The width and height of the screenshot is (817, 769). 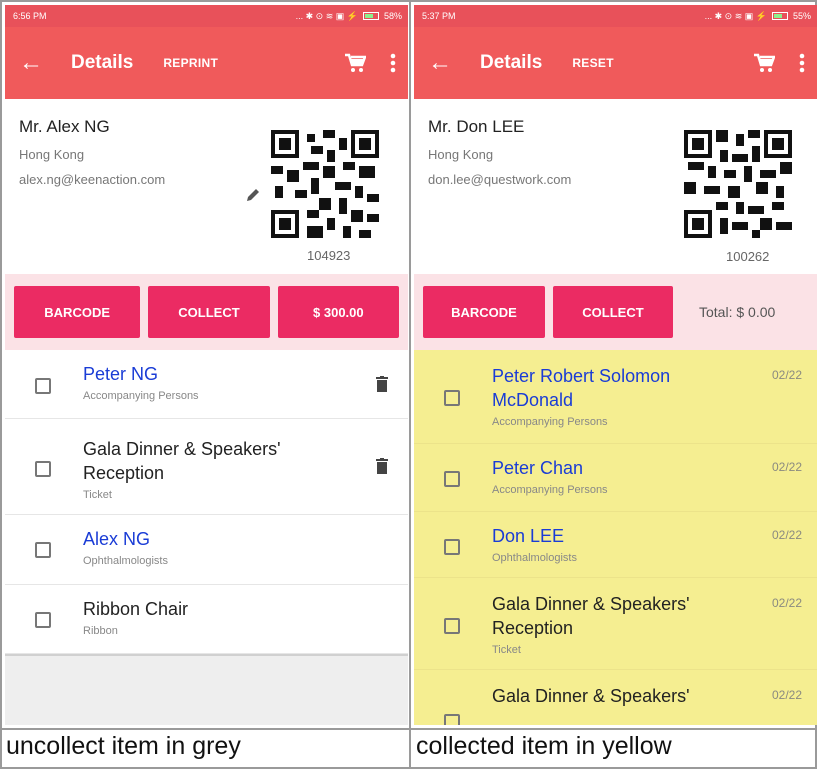 I want to click on list-item-text: Gala Dinner & Speakers', so click(x=617, y=696).